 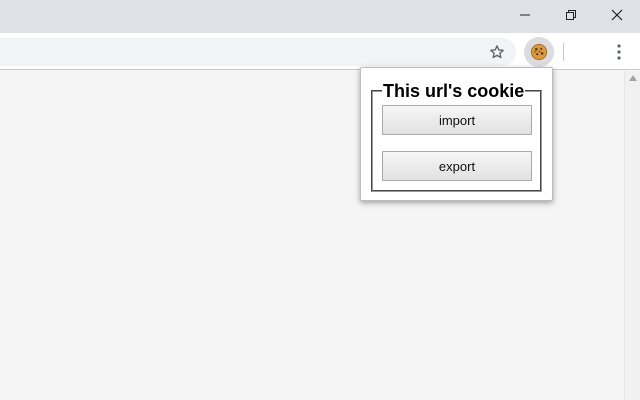 I want to click on popup-legend: This url's cookie, so click(x=454, y=91).